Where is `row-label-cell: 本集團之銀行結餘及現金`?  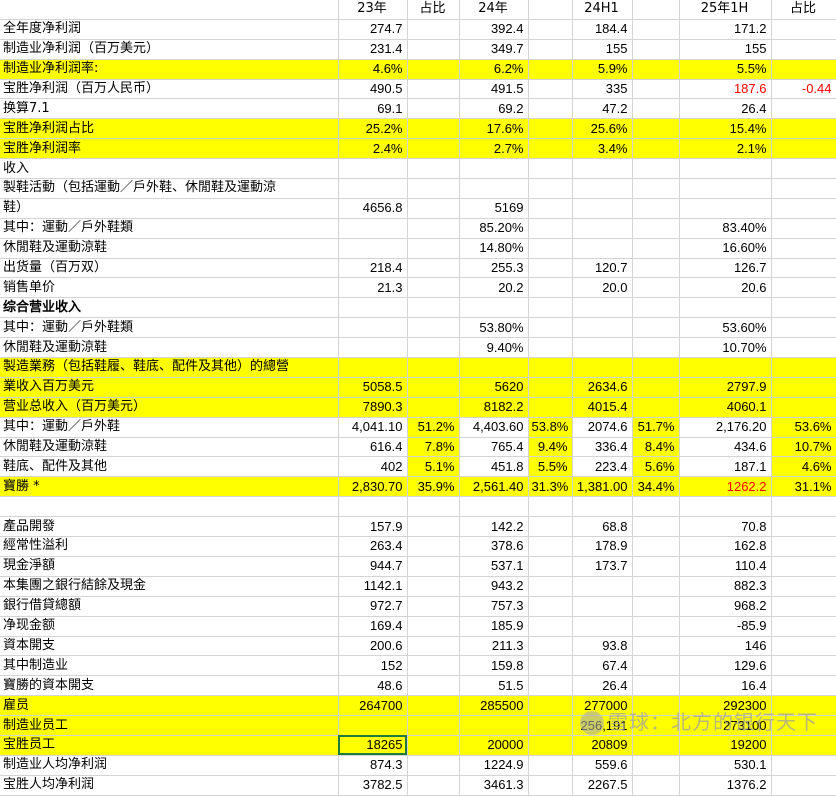
row-label-cell: 本集團之銀行結餘及現金 is located at coordinates (169, 586).